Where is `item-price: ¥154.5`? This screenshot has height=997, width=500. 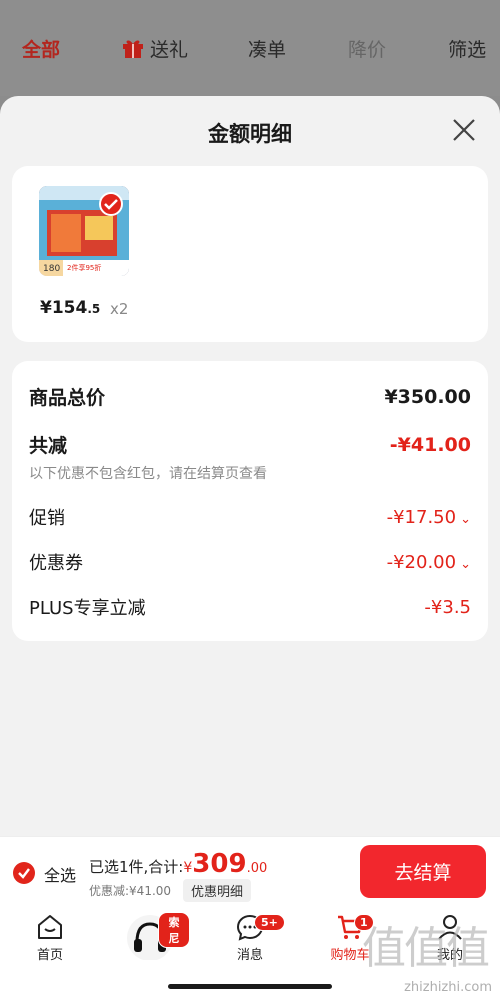 item-price: ¥154.5 is located at coordinates (70, 308).